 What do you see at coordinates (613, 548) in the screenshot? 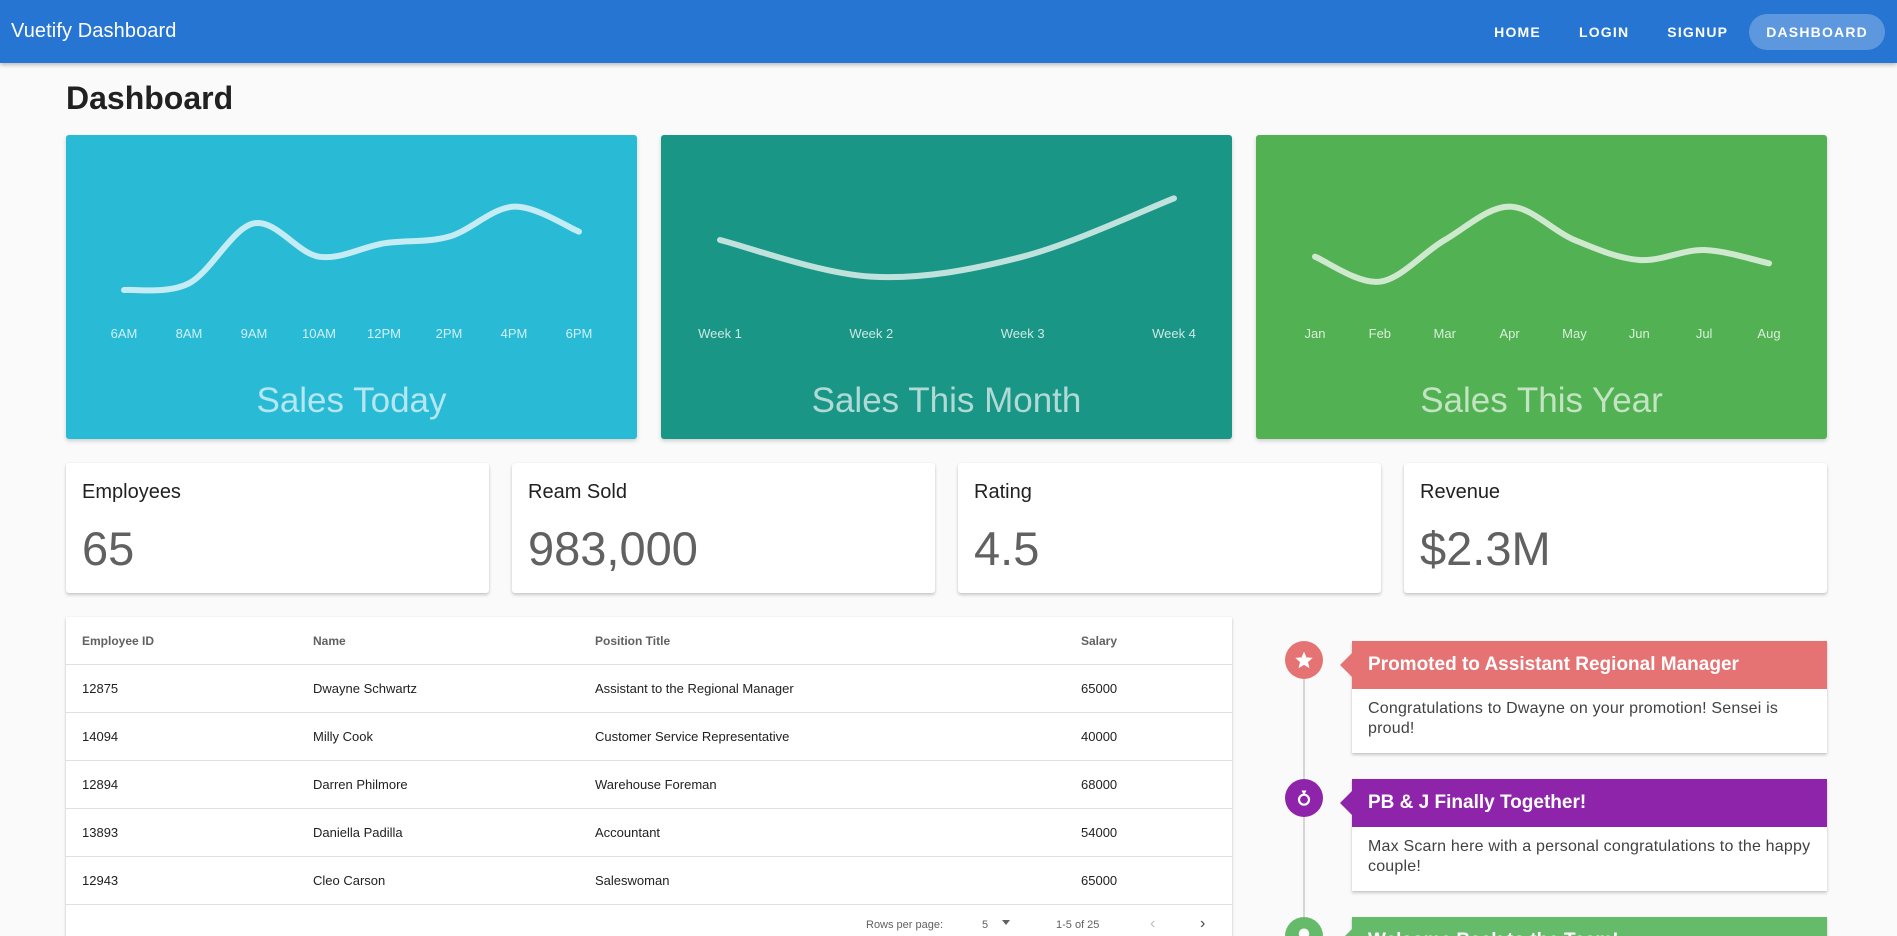
I see `stat-value: 983,000` at bounding box center [613, 548].